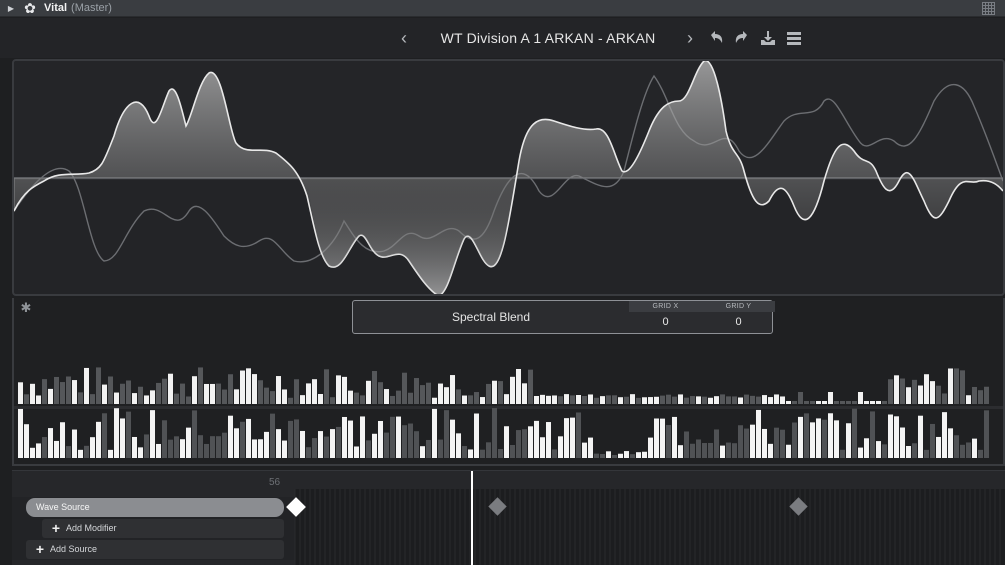 The width and height of the screenshot is (1005, 565). What do you see at coordinates (163, 528) in the screenshot?
I see `add-modifier-button: + Add Modifier` at bounding box center [163, 528].